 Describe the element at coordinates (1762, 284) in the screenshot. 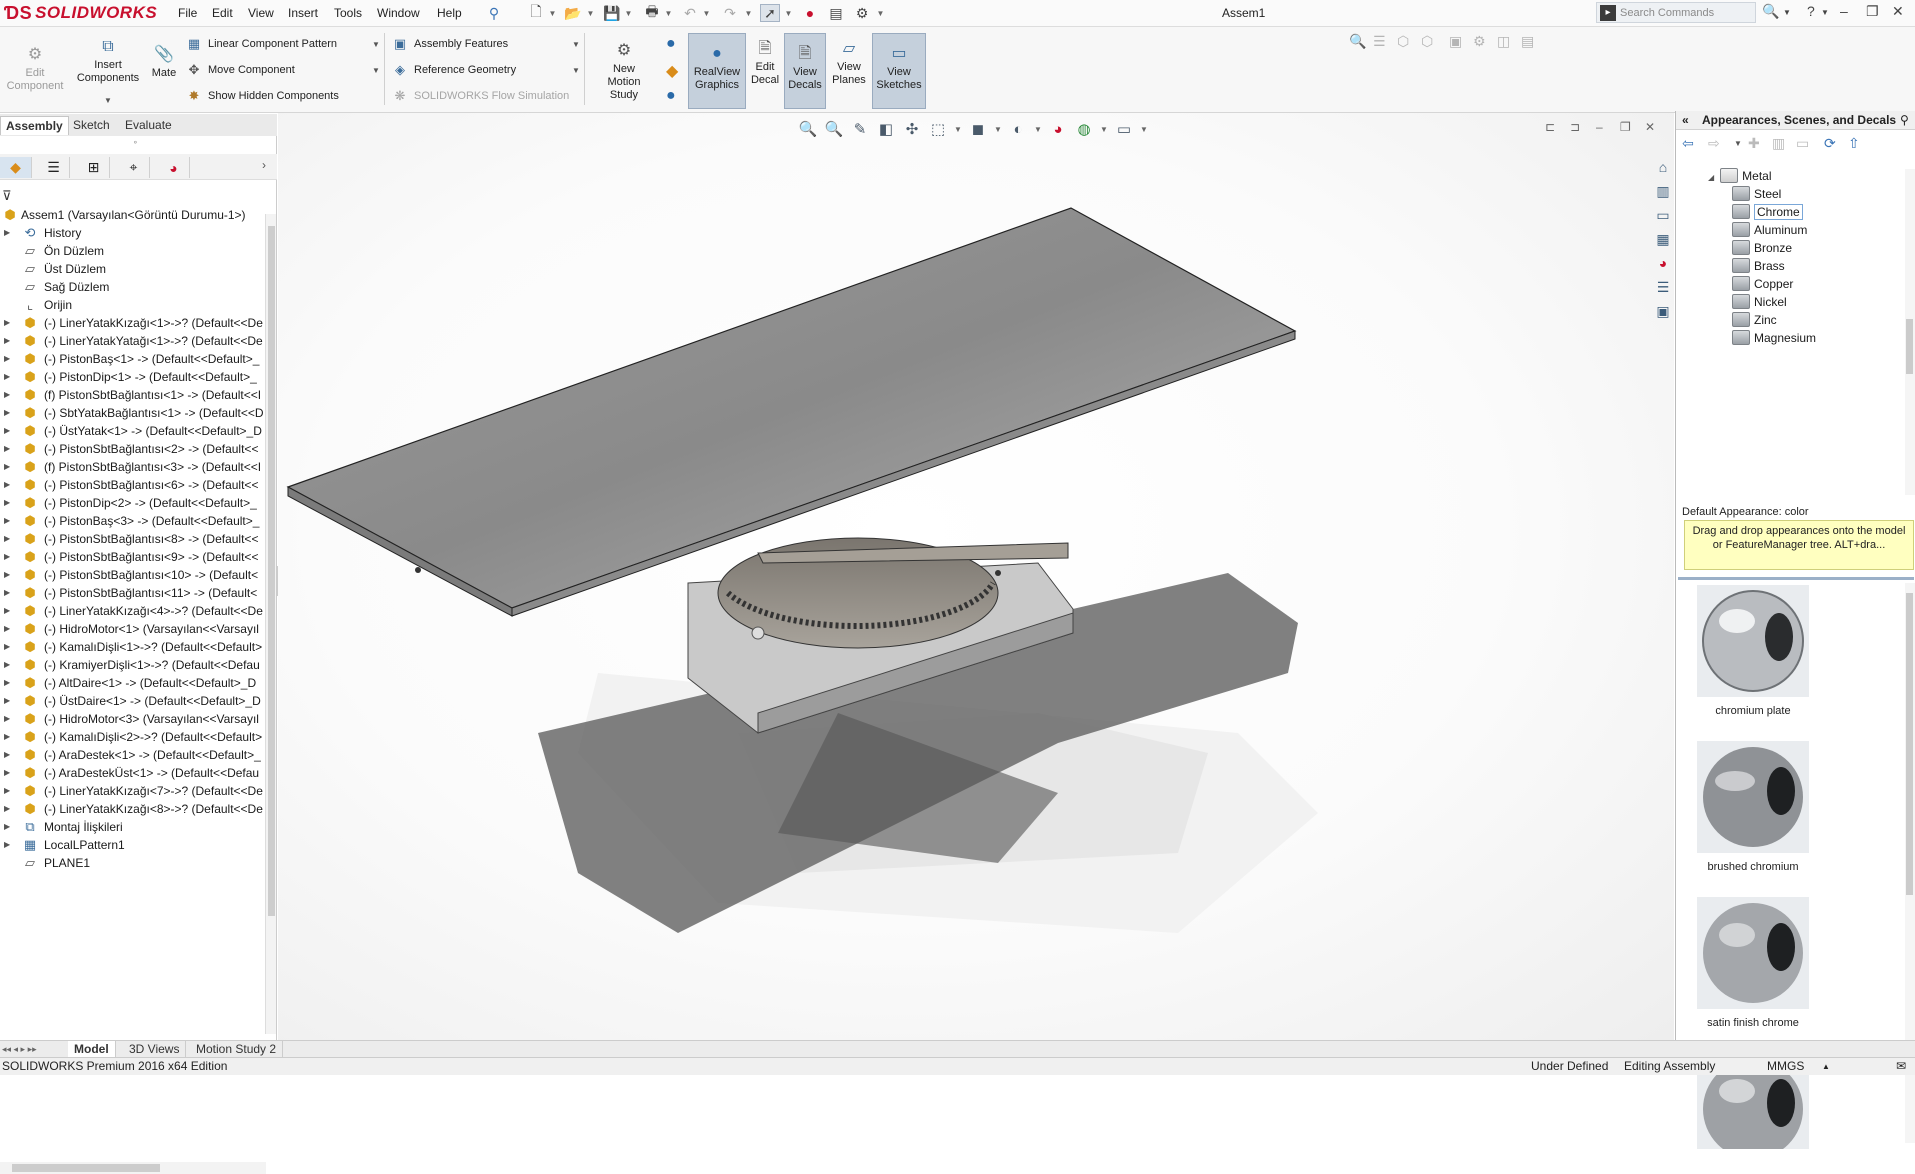

I see `appearance-item: Copper` at that location.